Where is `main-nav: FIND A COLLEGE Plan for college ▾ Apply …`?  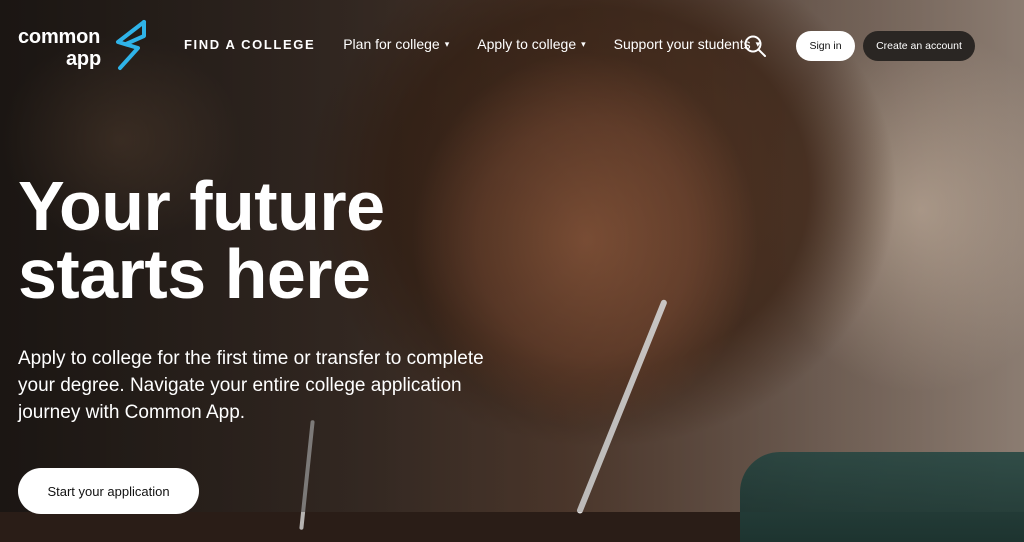
main-nav: FIND A COLLEGE Plan for college ▾ Apply … is located at coordinates (486, 44).